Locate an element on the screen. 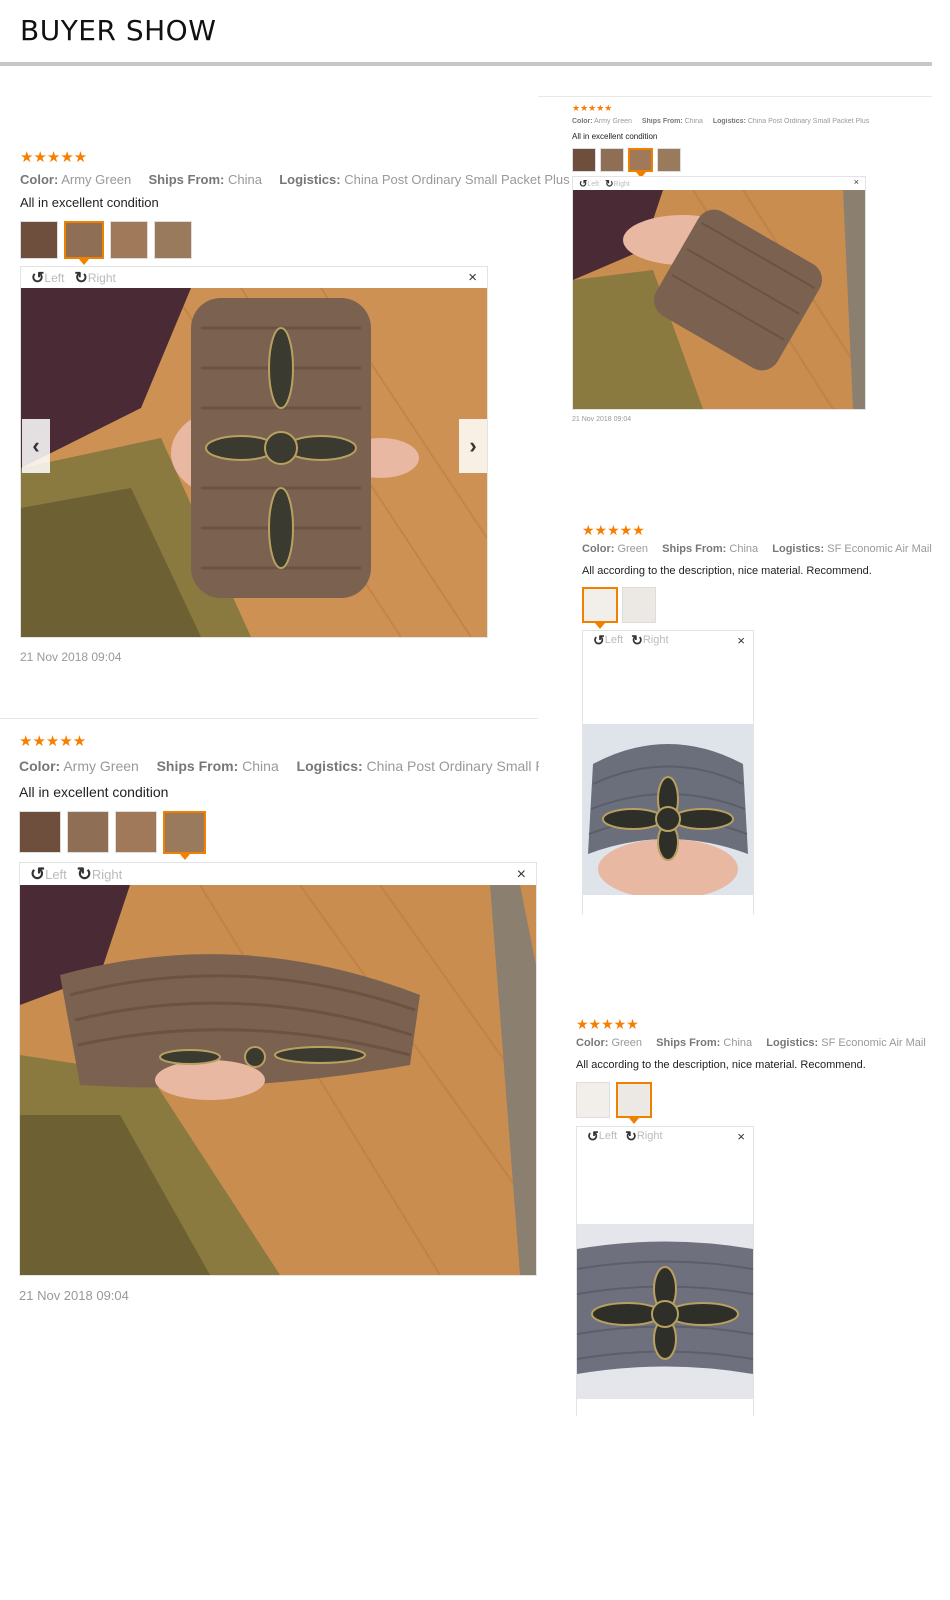 The height and width of the screenshot is (1600, 950). logistics-value: SF Economic Air Mail is located at coordinates (873, 1043).